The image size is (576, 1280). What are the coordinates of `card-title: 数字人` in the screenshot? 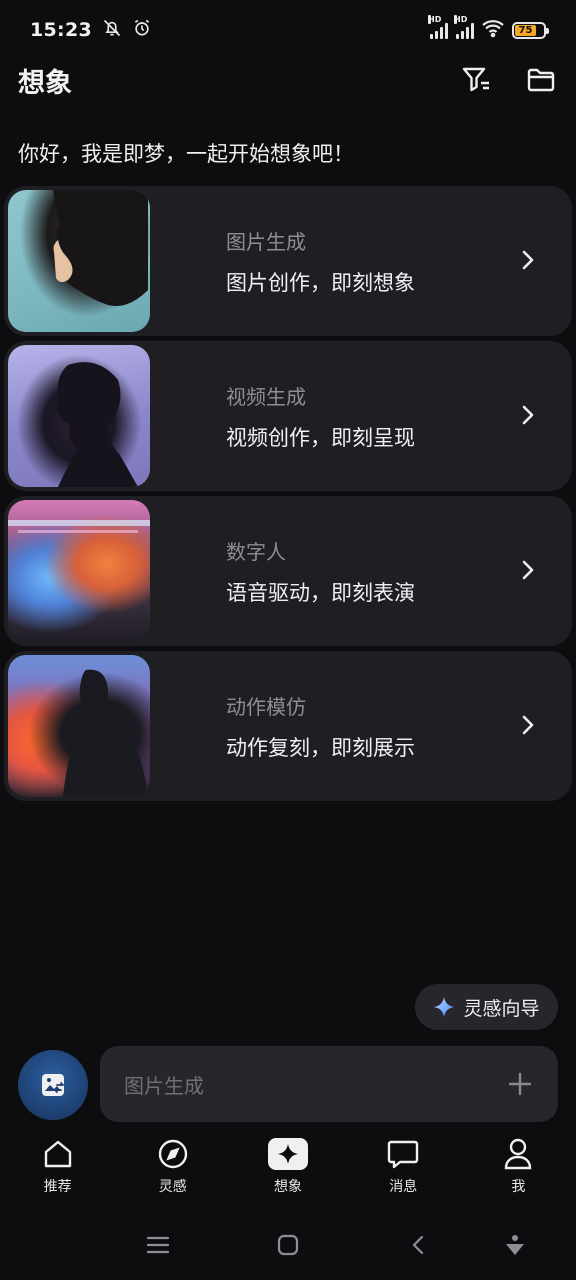 It's located at (256, 551).